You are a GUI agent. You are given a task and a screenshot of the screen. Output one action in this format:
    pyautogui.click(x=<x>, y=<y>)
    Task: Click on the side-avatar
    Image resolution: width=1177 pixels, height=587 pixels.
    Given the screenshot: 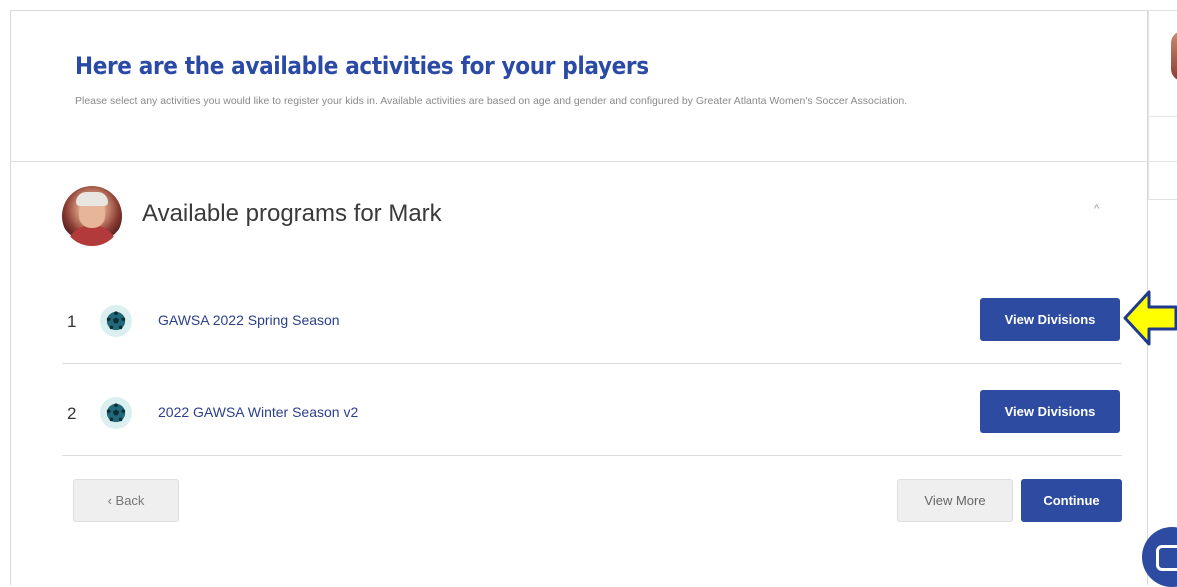 What is the action you would take?
    pyautogui.click(x=1174, y=56)
    